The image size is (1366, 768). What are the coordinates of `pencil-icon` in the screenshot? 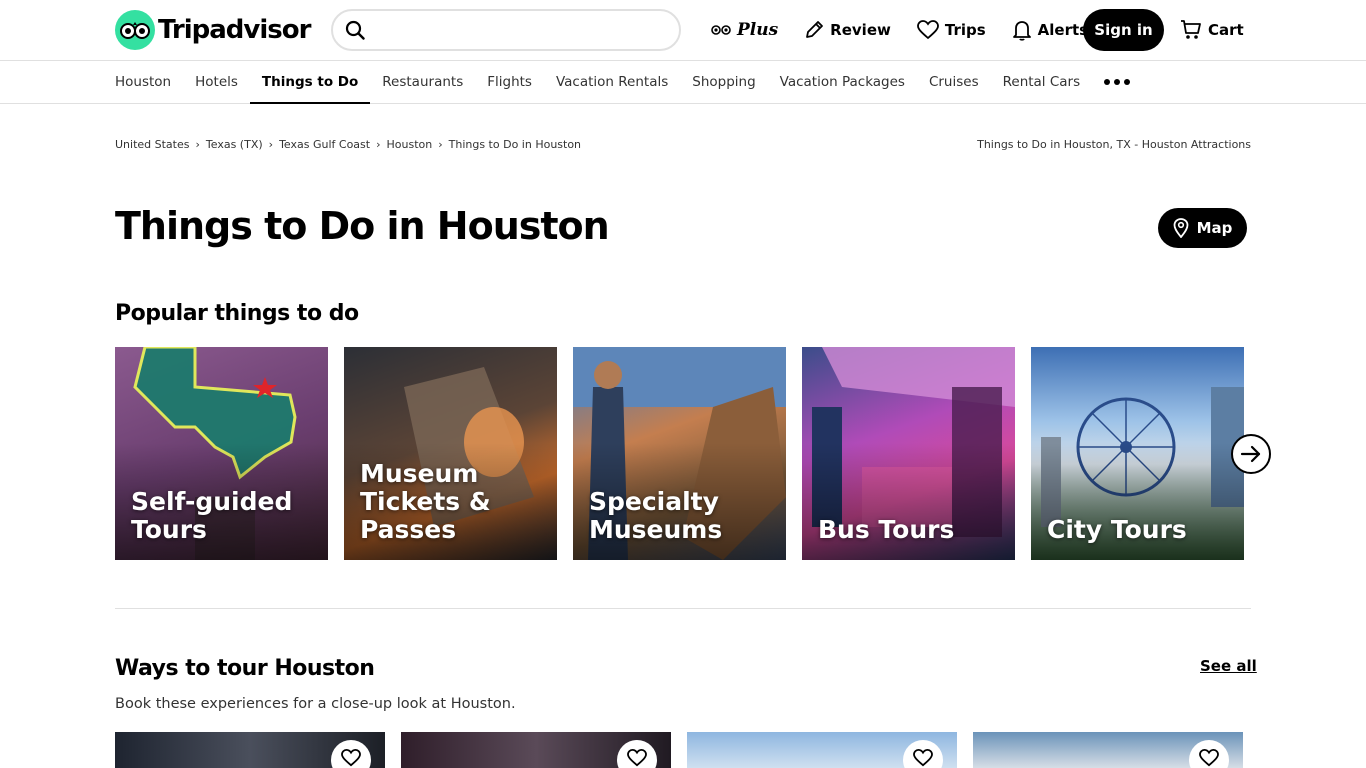 It's located at (815, 29).